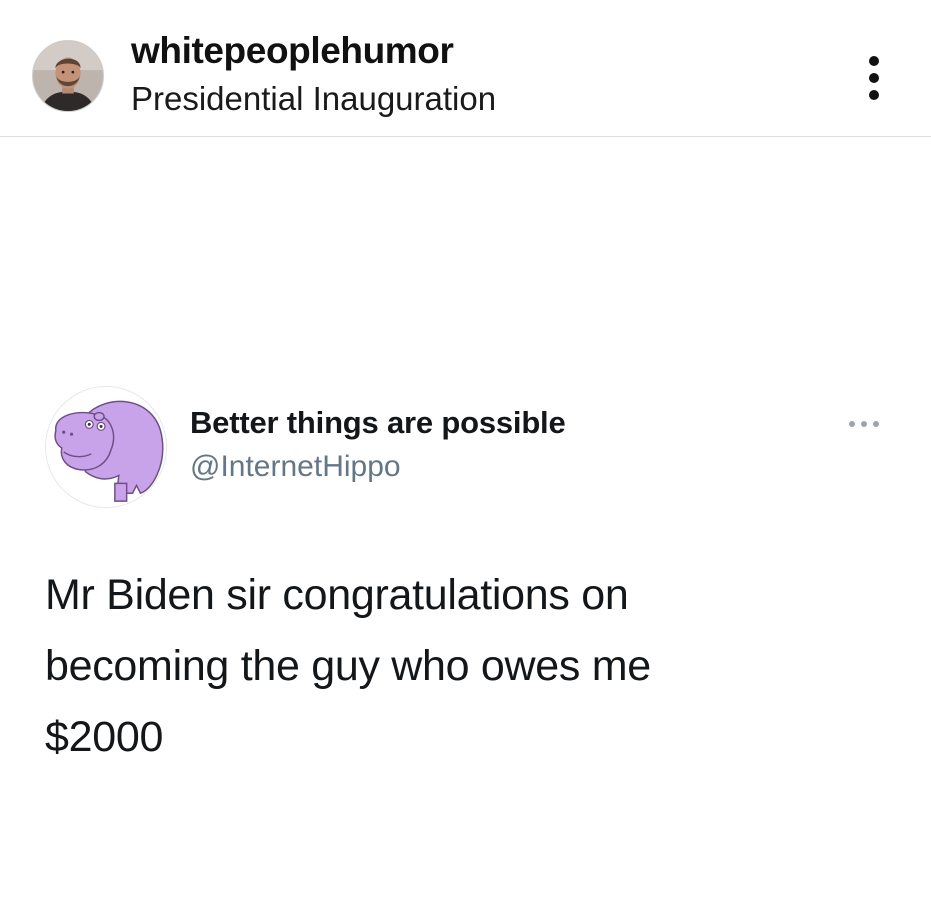 Image resolution: width=931 pixels, height=900 pixels. Describe the element at coordinates (864, 424) in the screenshot. I see `more-horizontal-icon` at that location.